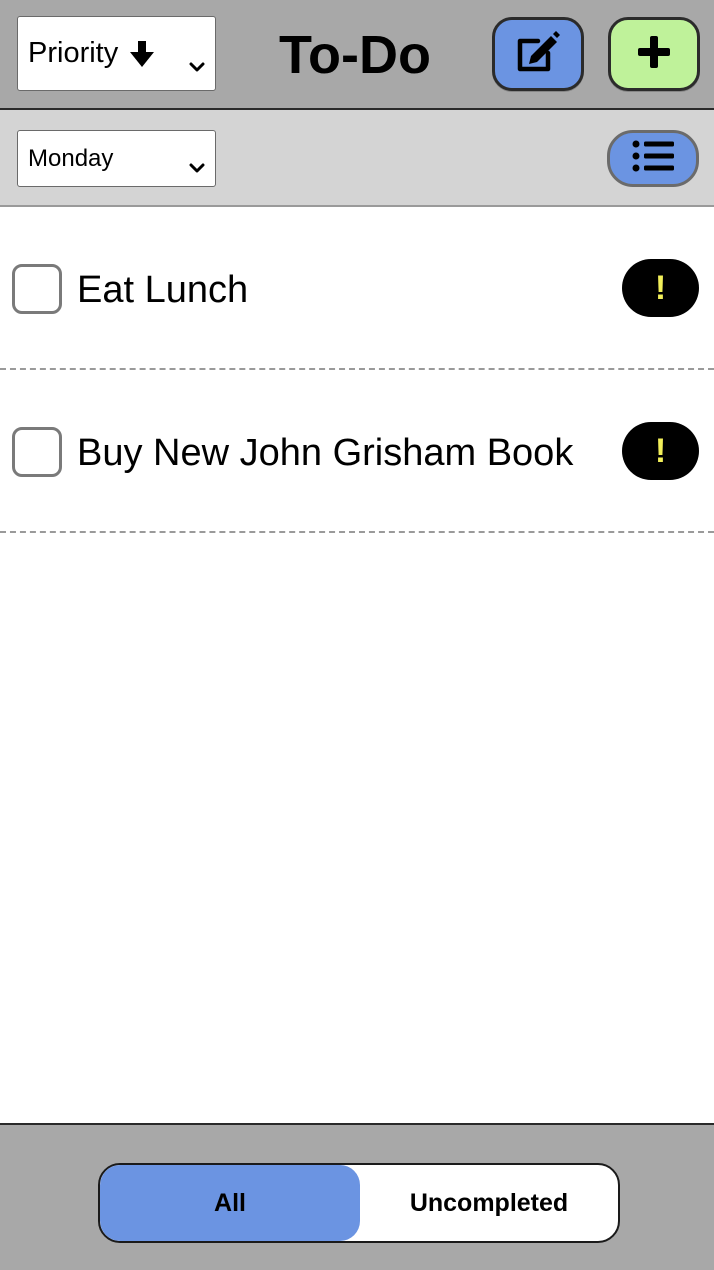 The image size is (714, 1270). What do you see at coordinates (73, 53) in the screenshot?
I see `sort-select-value: Priority` at bounding box center [73, 53].